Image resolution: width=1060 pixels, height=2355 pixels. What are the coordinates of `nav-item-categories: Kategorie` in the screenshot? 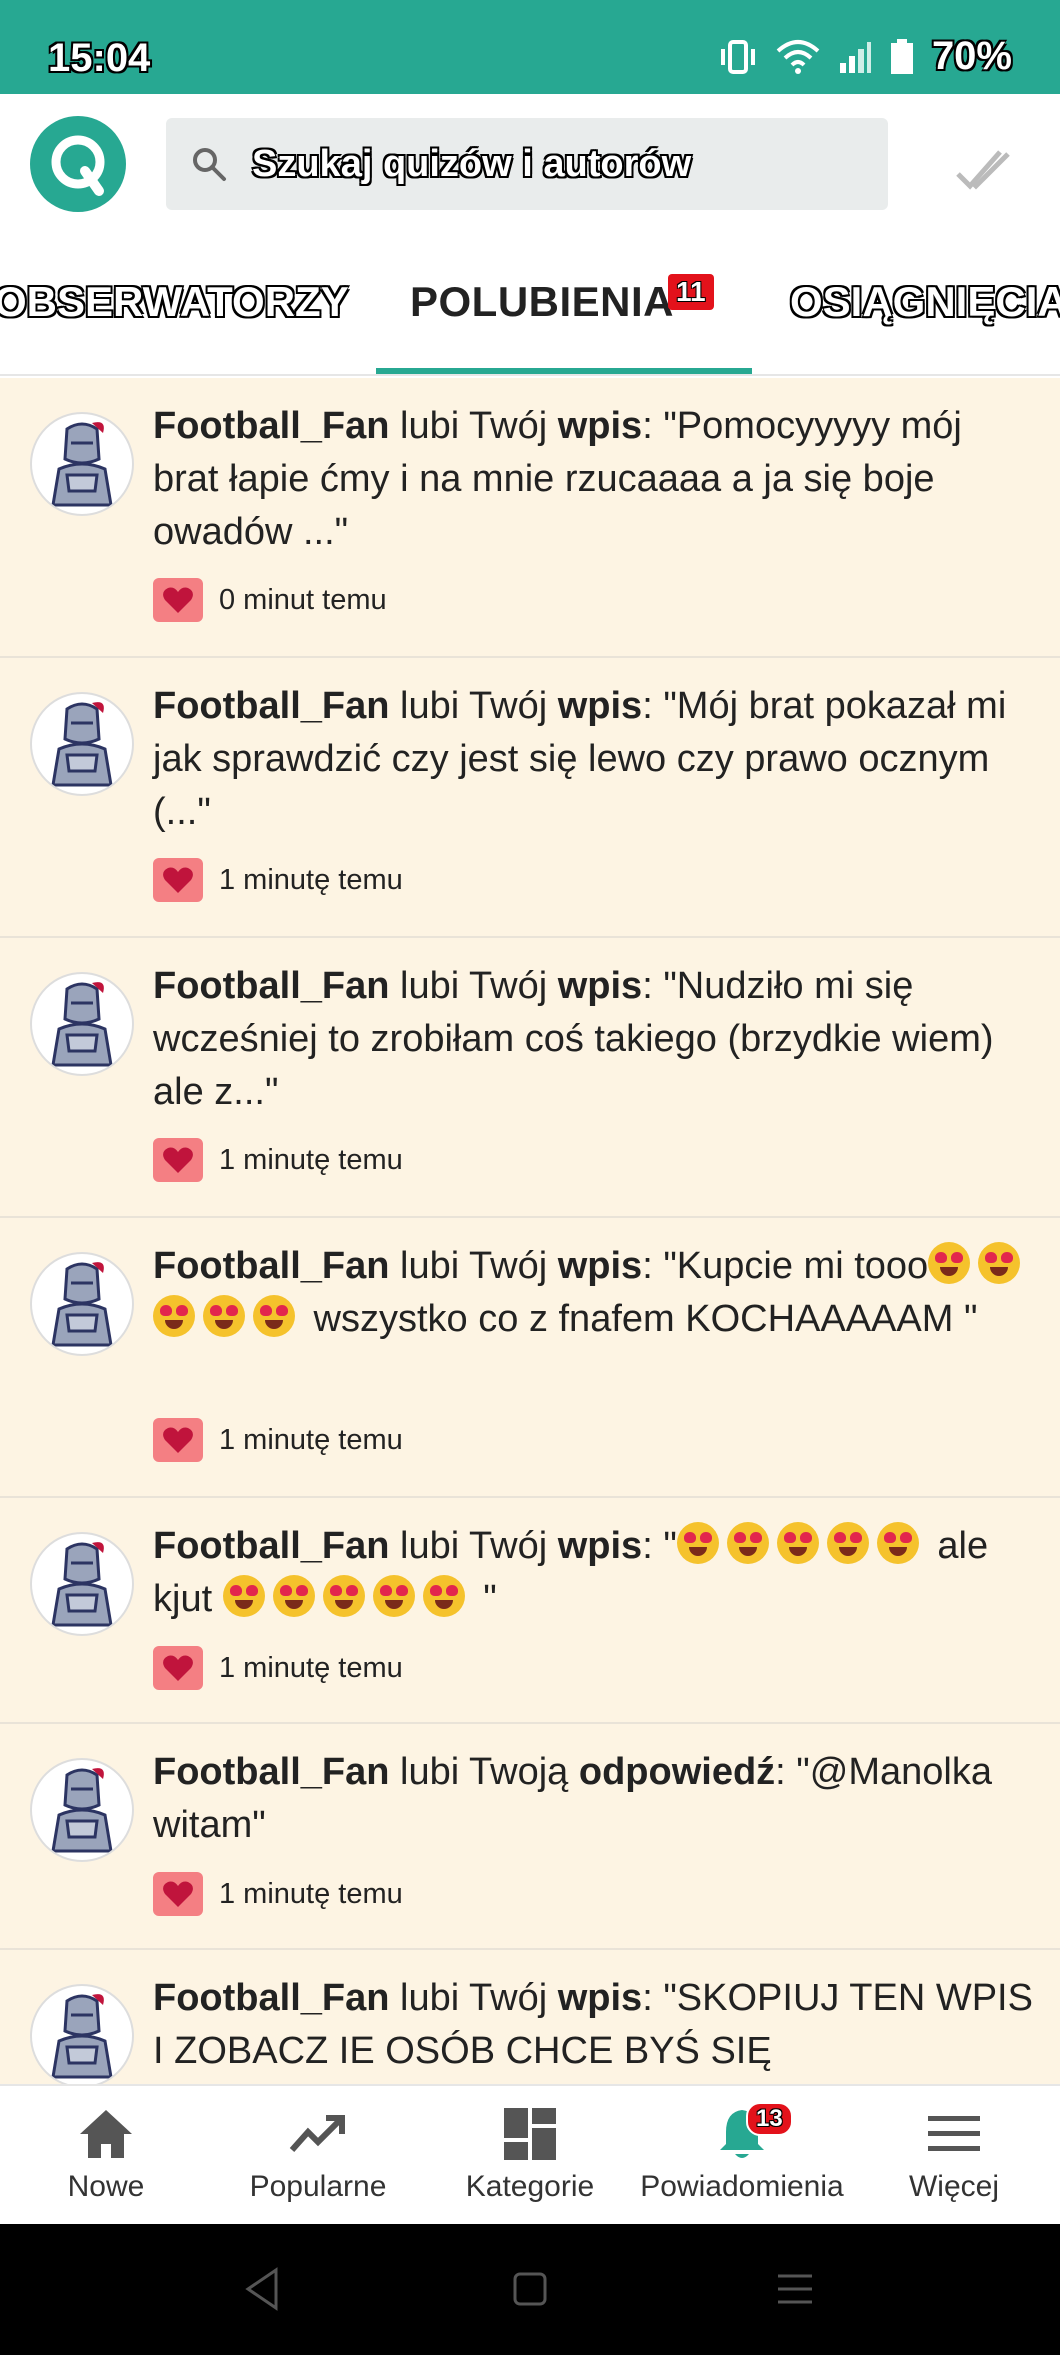 It's located at (530, 2156).